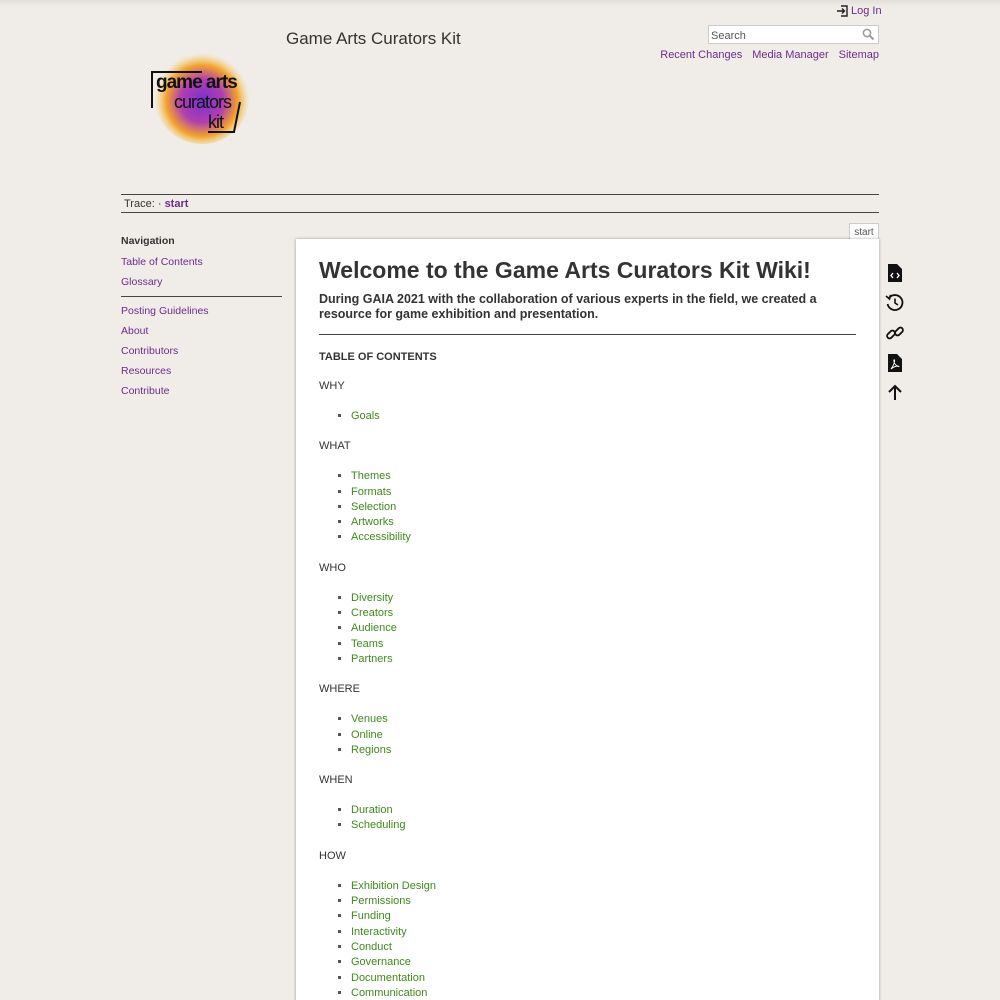 The image size is (1000, 1000). I want to click on sidebar-item-resources: Resources, so click(201, 371).